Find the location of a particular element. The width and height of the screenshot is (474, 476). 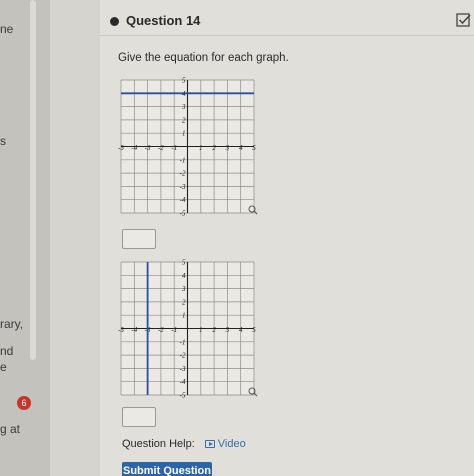

sidebar-fragment: g at is located at coordinates (10, 429).